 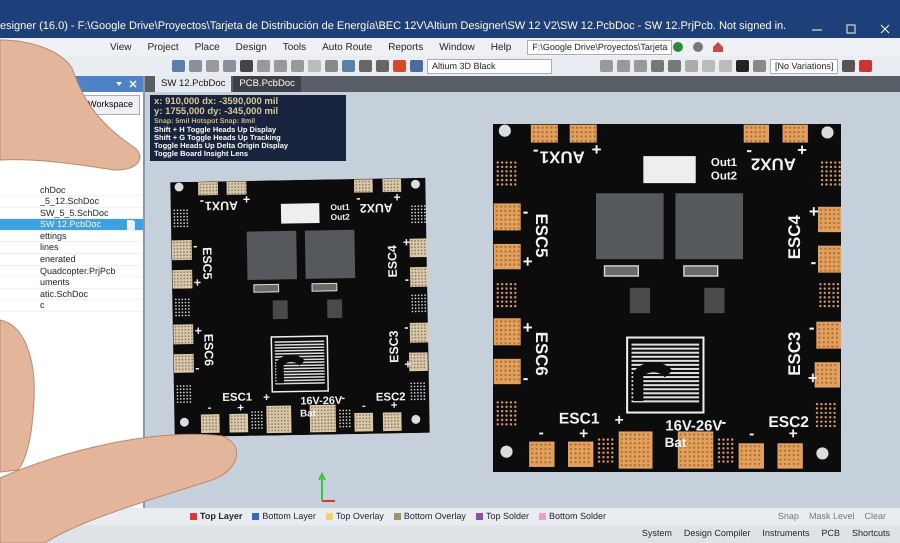 I want to click on status-bar-button: PCB, so click(x=830, y=534).